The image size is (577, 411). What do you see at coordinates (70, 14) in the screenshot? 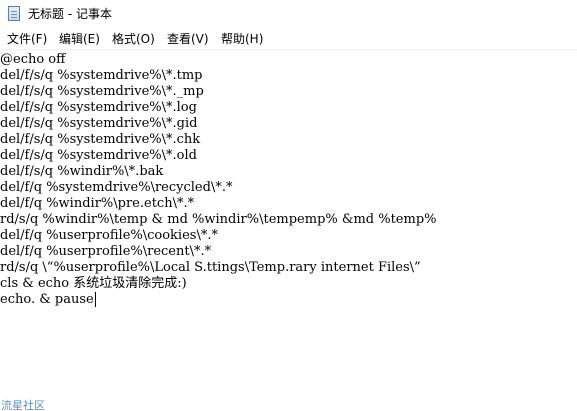
I see `window-title: 无标题 - 记事本` at bounding box center [70, 14].